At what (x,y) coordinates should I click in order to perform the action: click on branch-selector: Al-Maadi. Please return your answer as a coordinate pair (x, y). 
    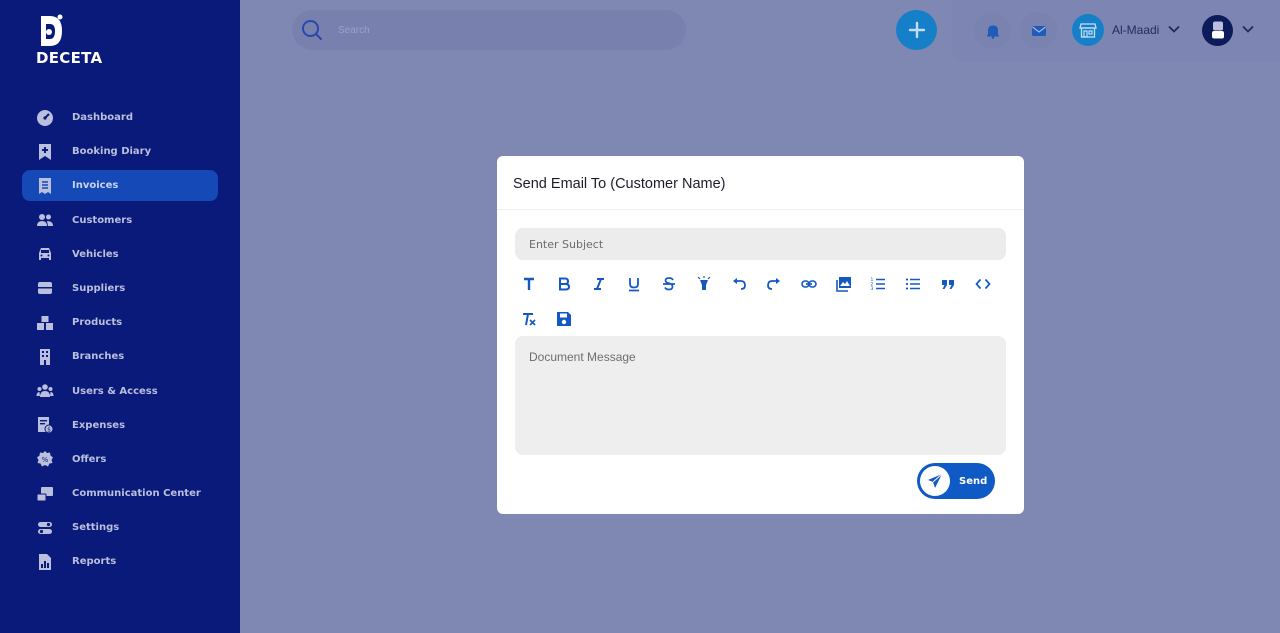
    Looking at the image, I should click on (1126, 30).